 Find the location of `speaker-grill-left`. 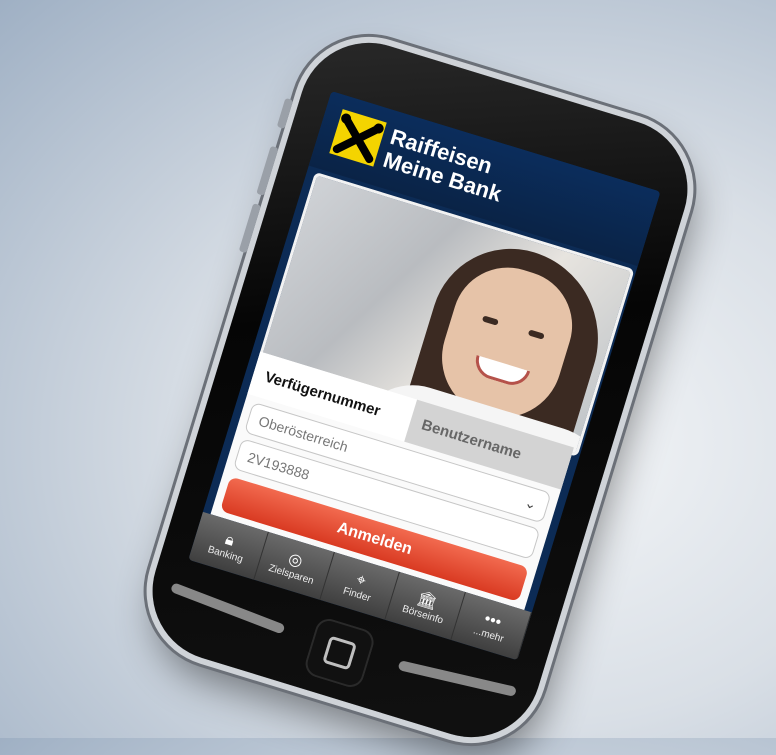

speaker-grill-left is located at coordinates (227, 608).